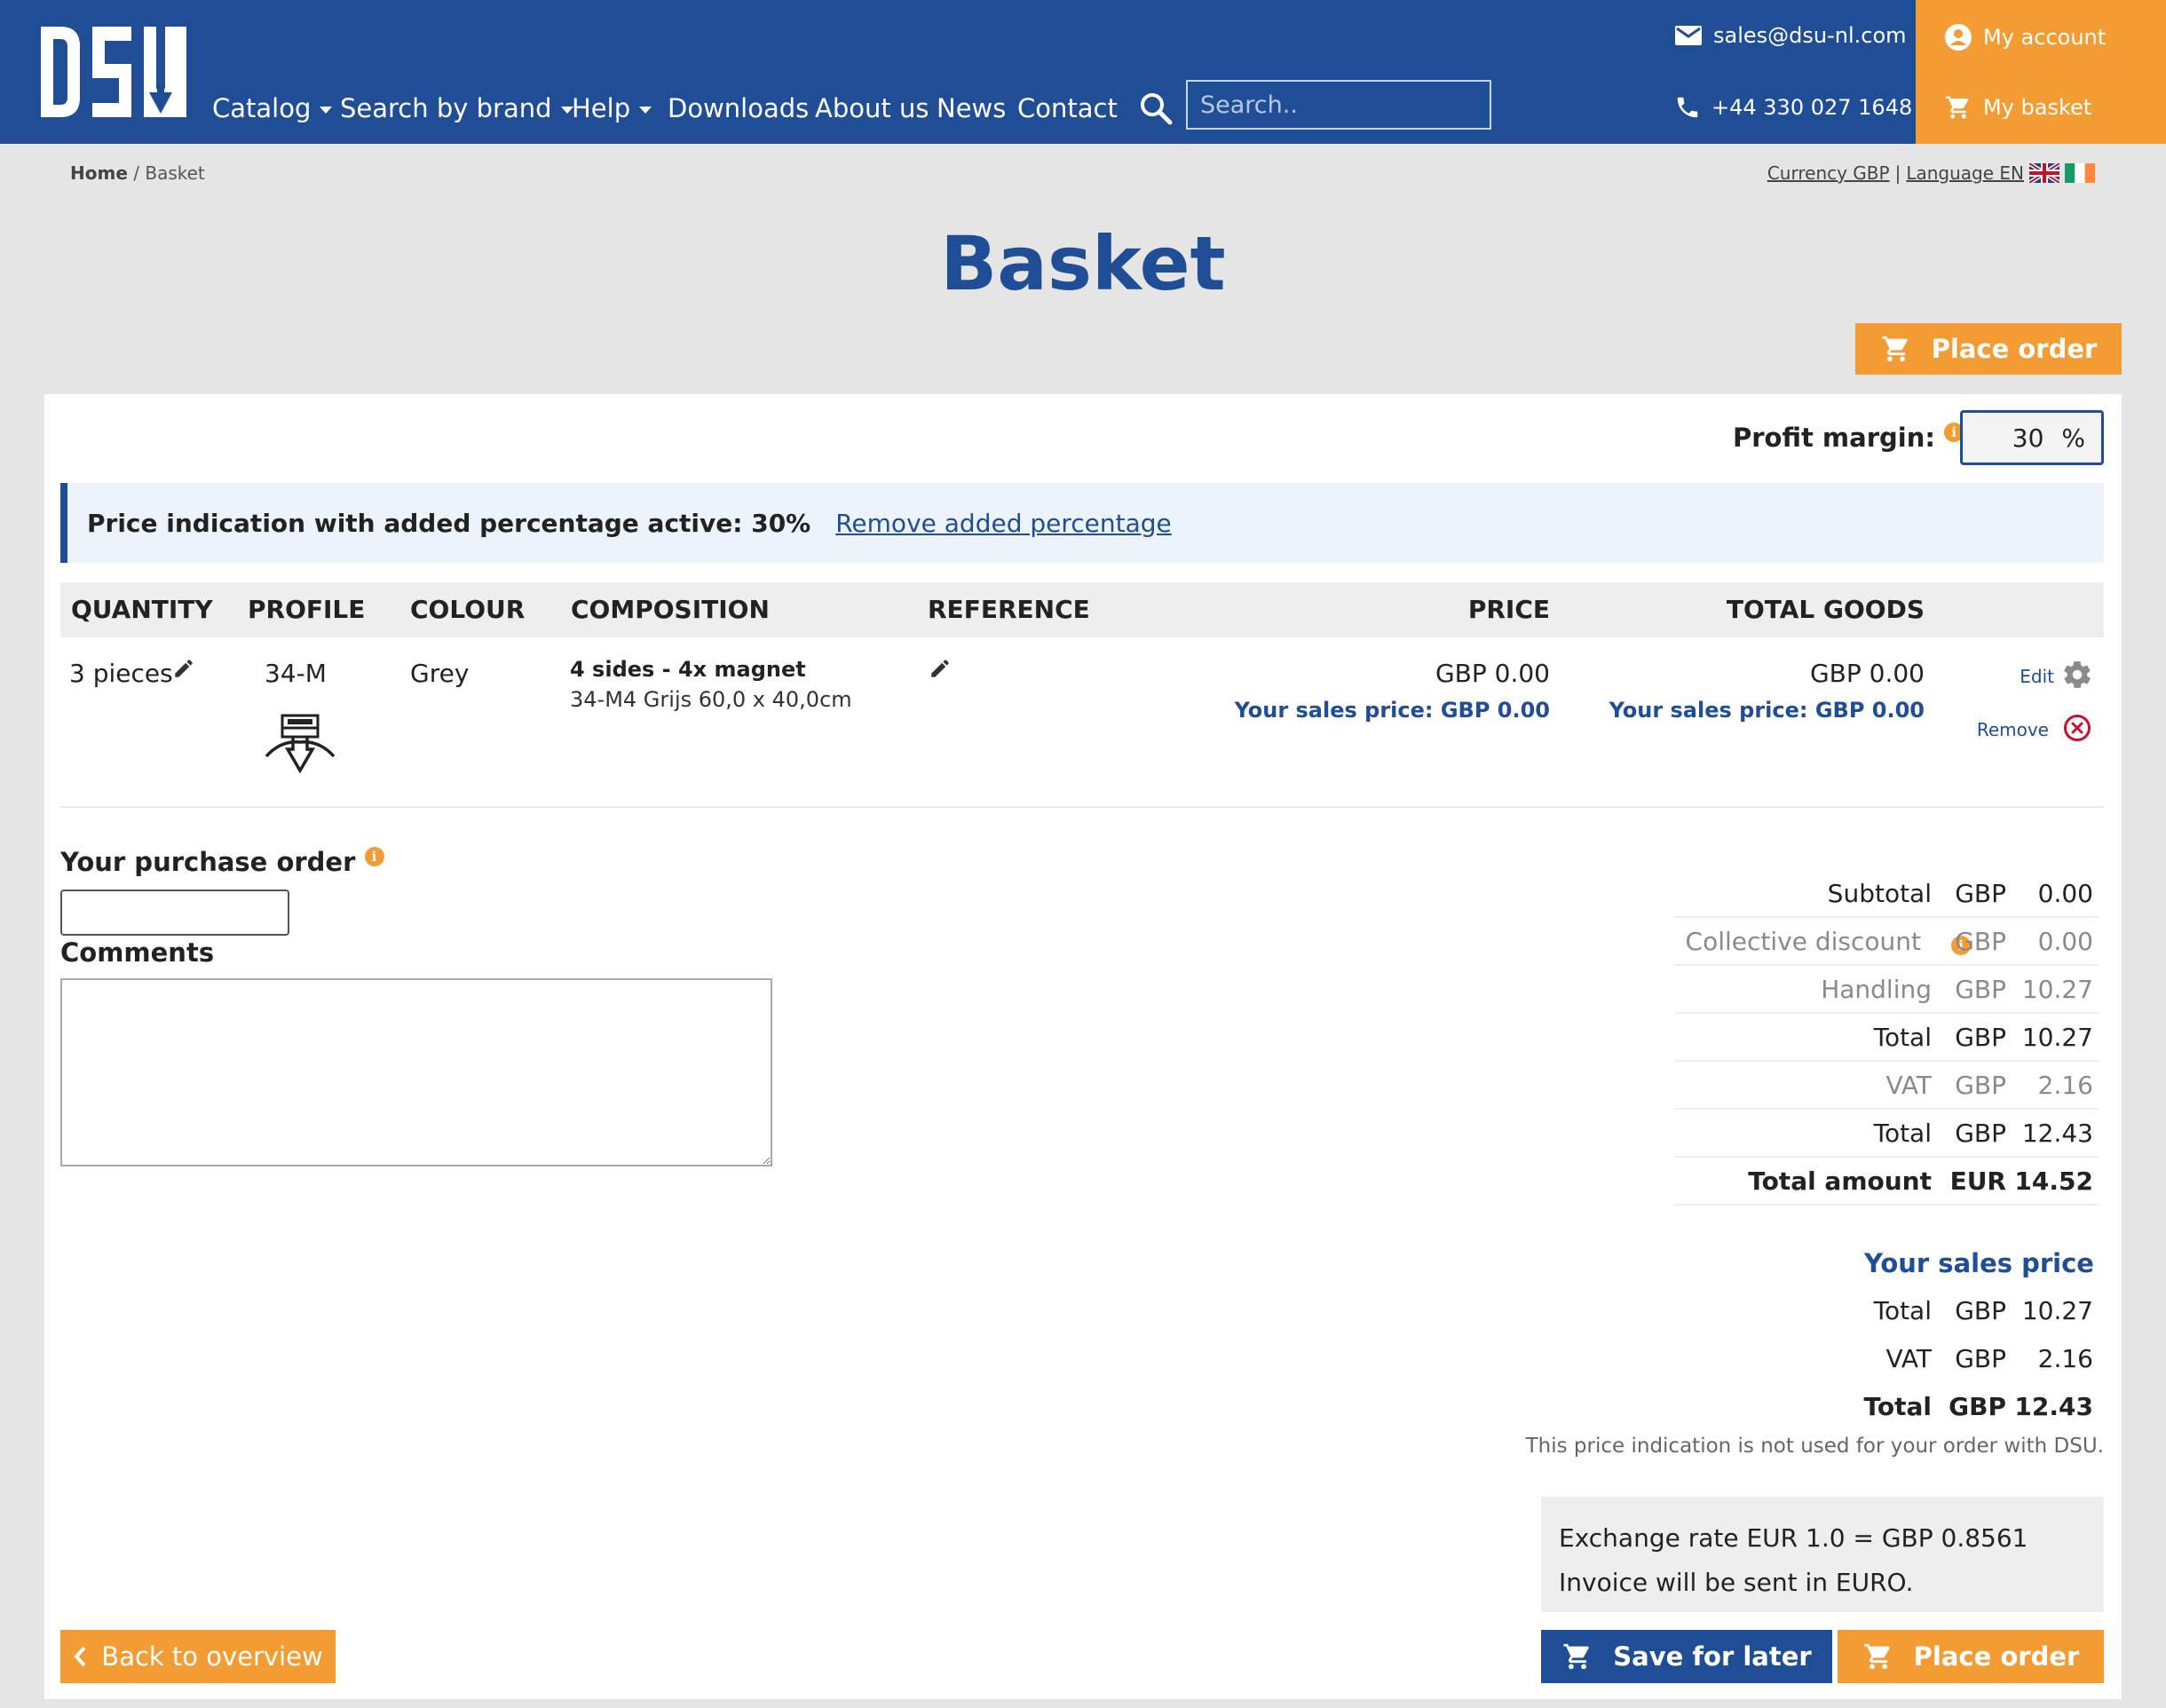 The image size is (2166, 1708). I want to click on nav-help: Help, so click(612, 108).